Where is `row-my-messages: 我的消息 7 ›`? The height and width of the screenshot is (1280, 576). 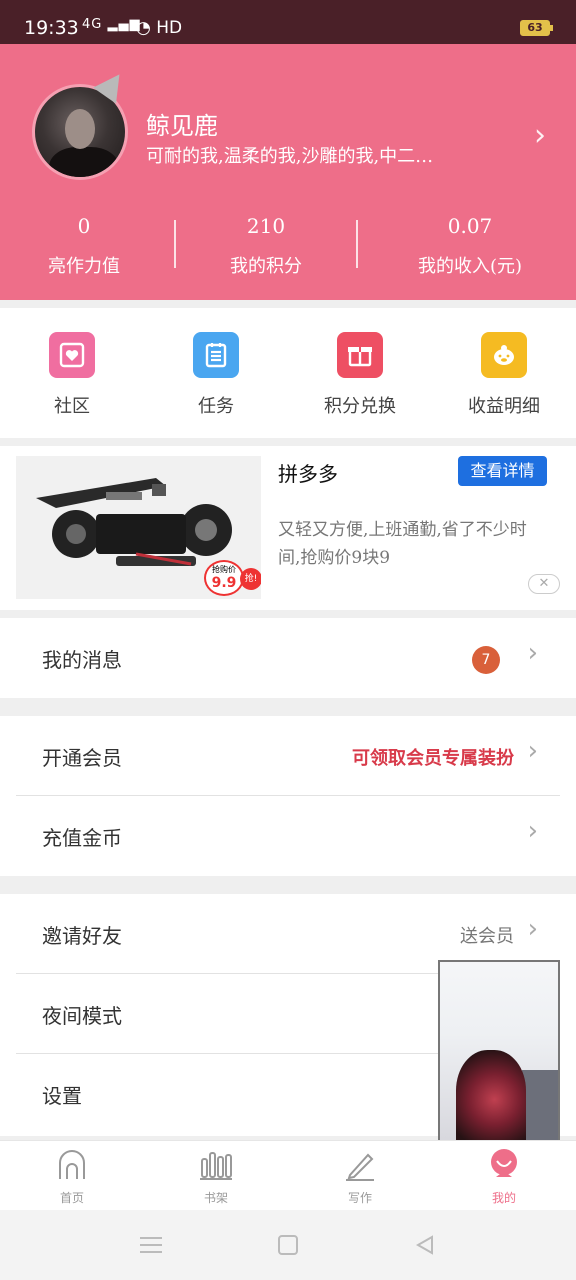
row-my-messages: 我的消息 7 › is located at coordinates (288, 658).